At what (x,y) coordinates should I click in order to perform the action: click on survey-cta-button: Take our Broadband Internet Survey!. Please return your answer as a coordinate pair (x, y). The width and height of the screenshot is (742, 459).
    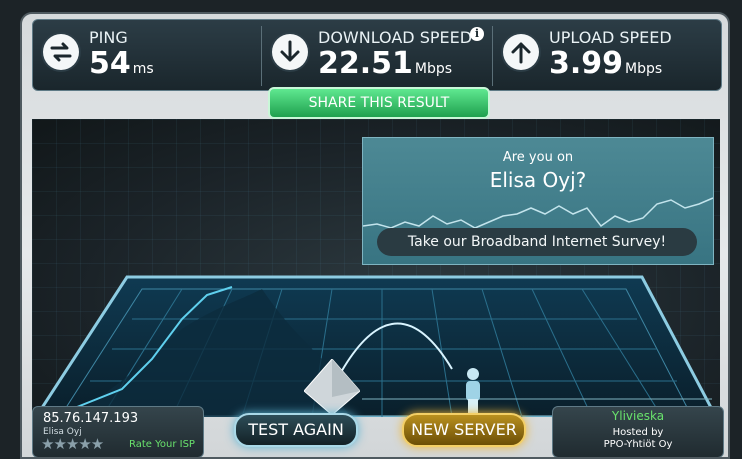
    Looking at the image, I should click on (537, 242).